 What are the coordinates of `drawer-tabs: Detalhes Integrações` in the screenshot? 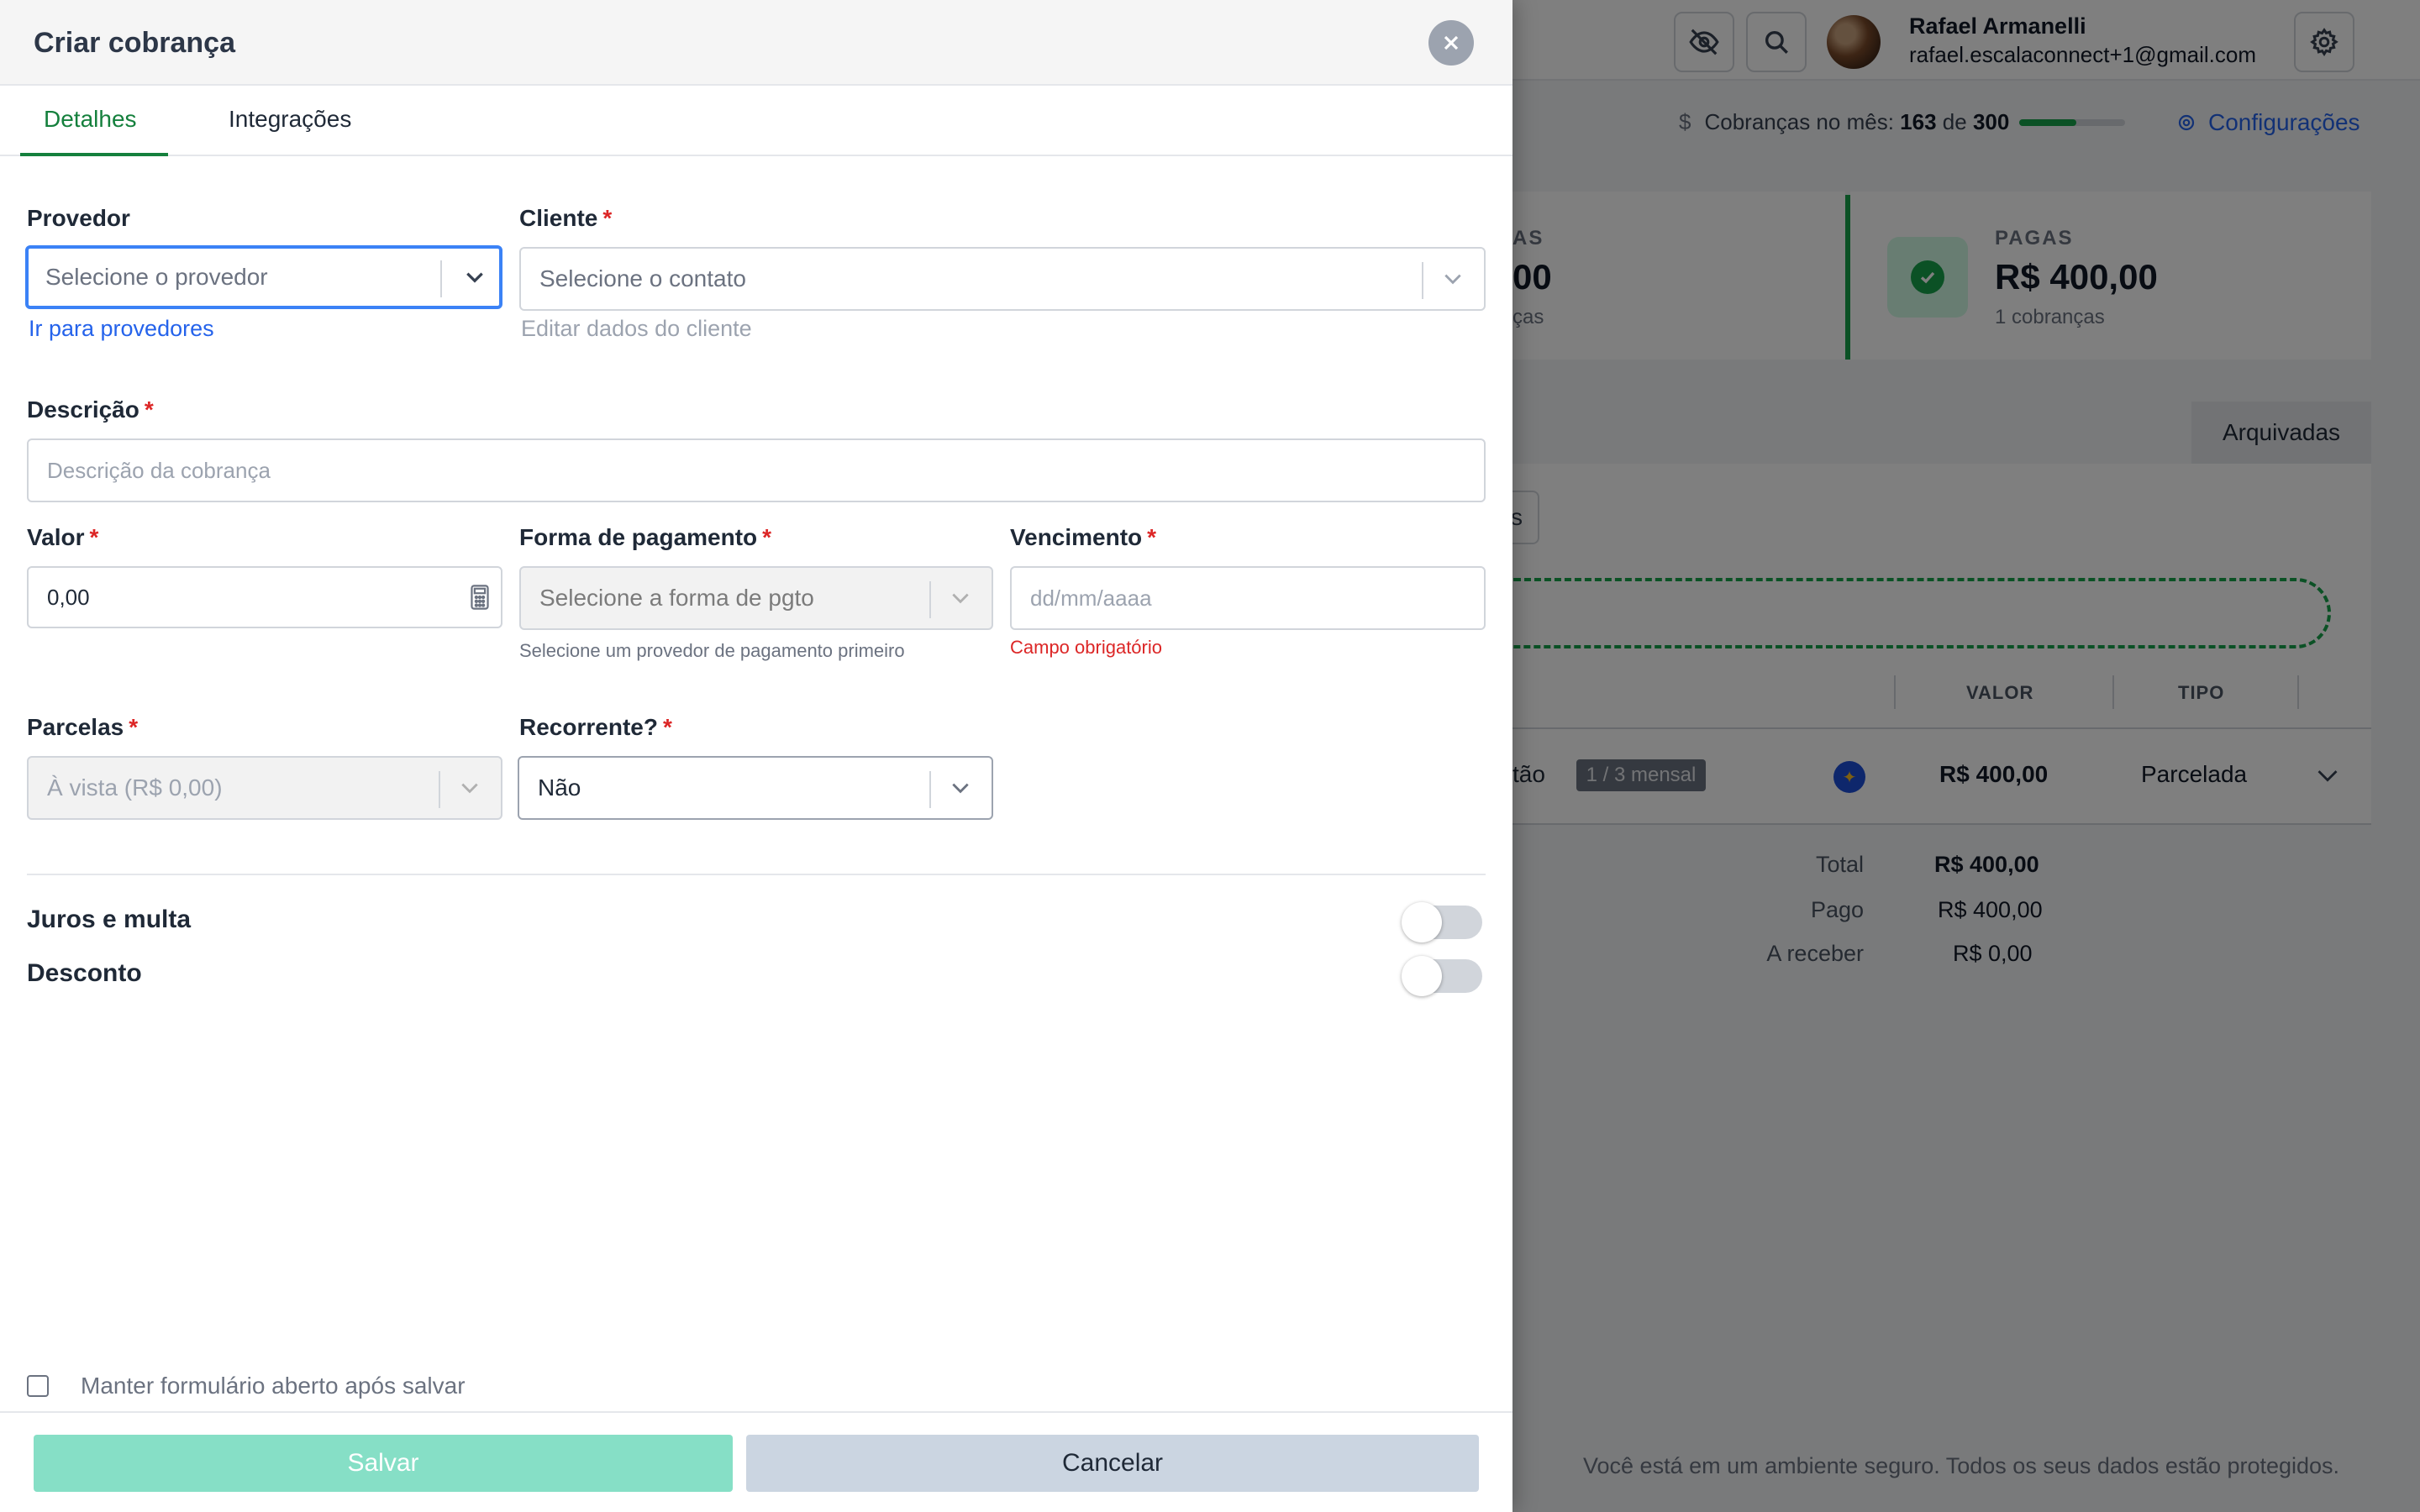 It's located at (756, 121).